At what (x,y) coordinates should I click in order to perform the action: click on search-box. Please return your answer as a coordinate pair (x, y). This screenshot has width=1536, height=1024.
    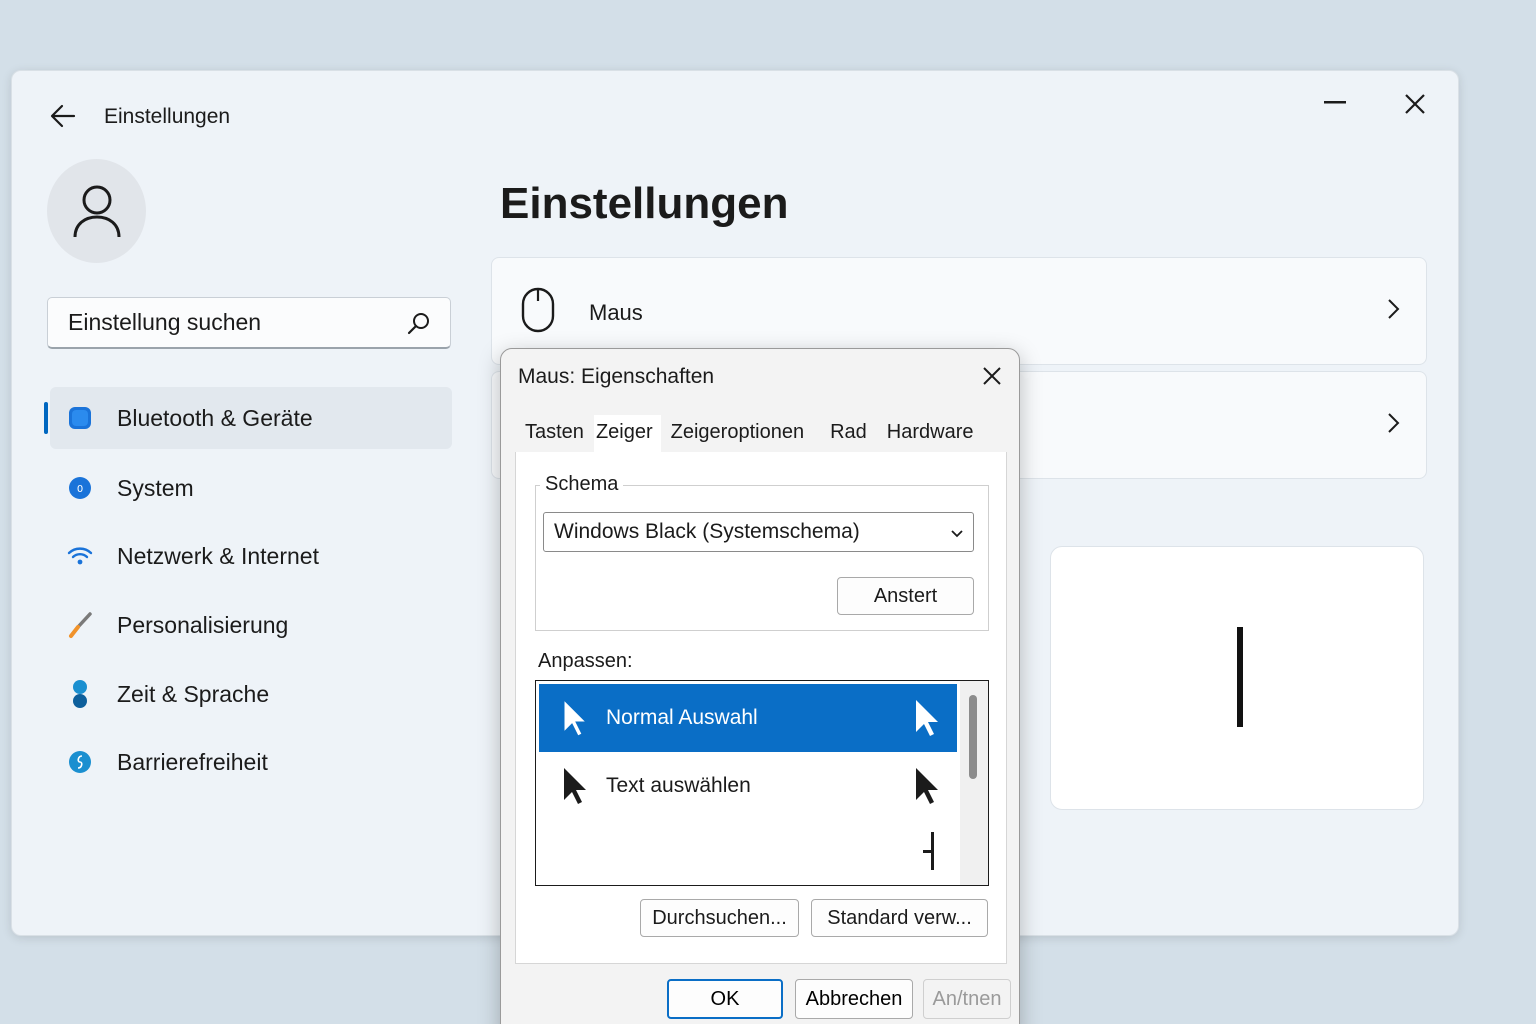
    Looking at the image, I should click on (249, 323).